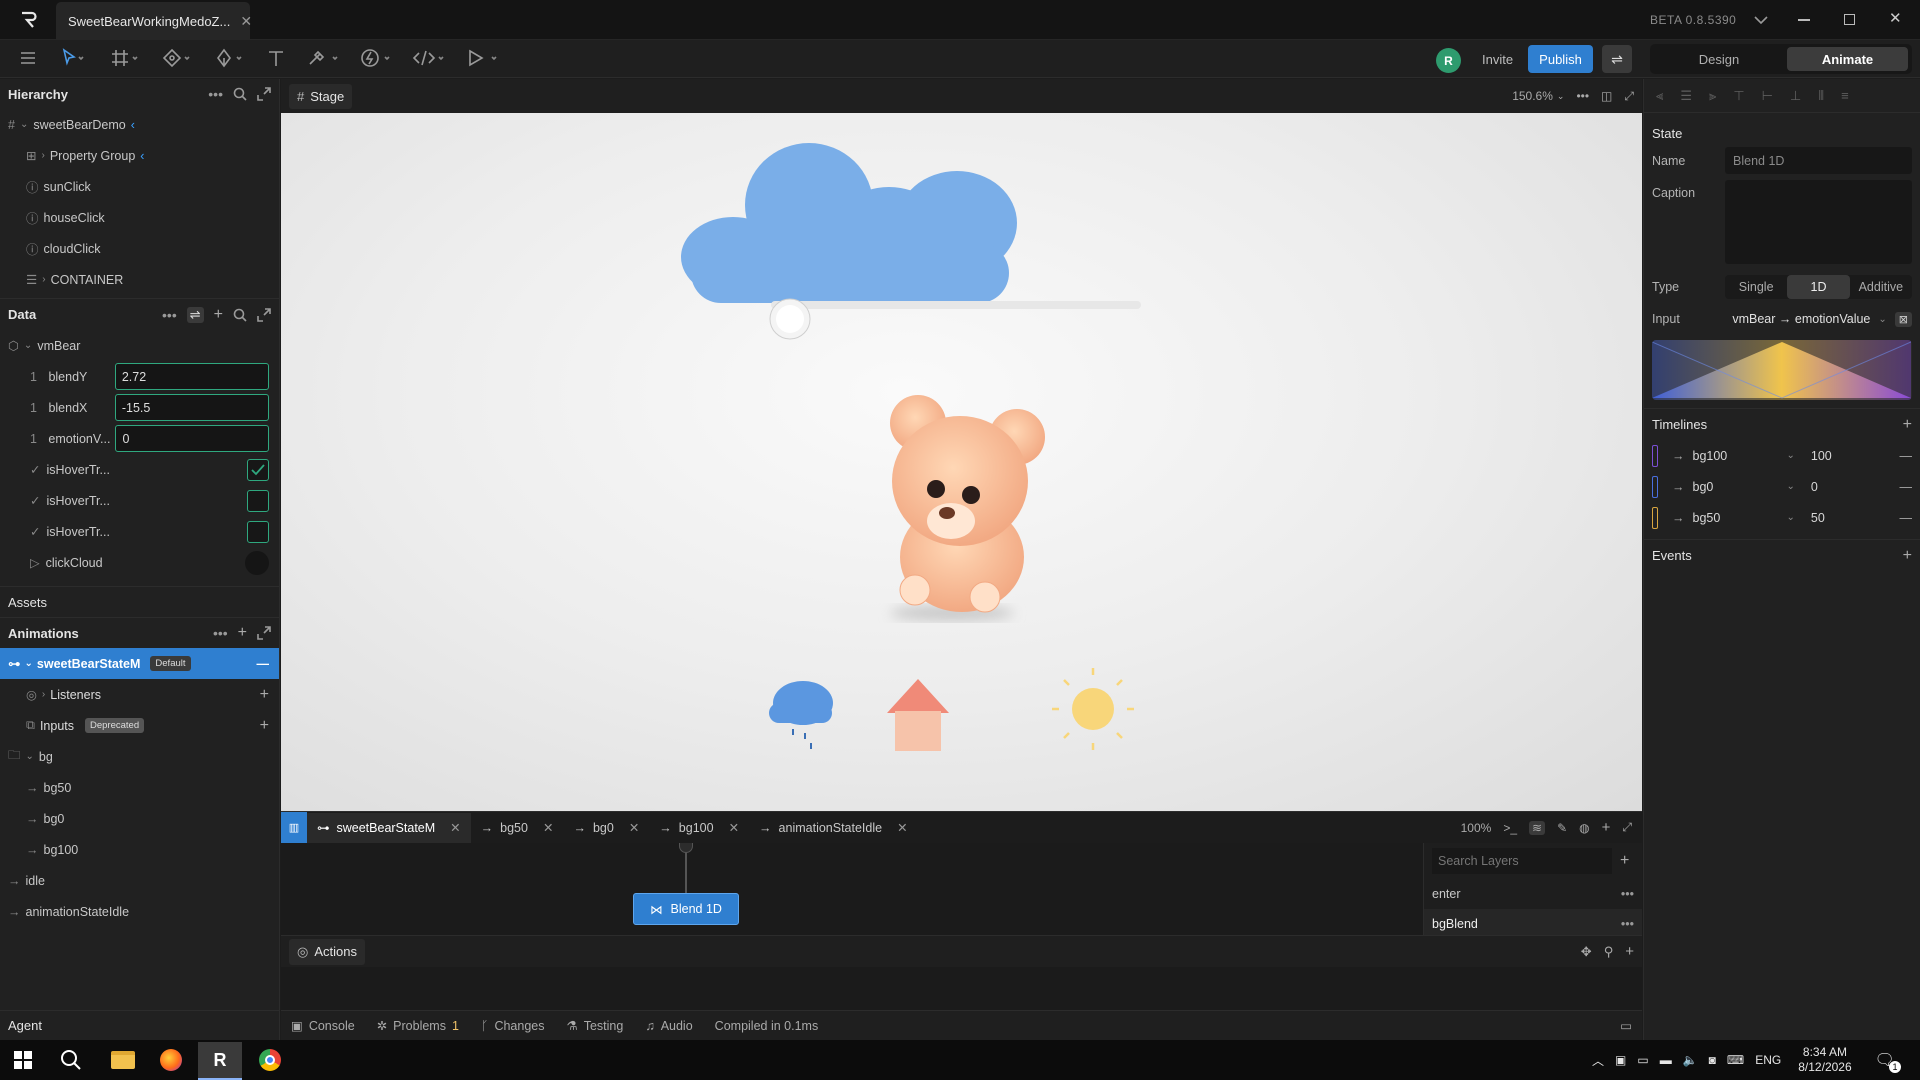 Image resolution: width=1920 pixels, height=1080 pixels. What do you see at coordinates (956, 305) in the screenshot?
I see `slider-track` at bounding box center [956, 305].